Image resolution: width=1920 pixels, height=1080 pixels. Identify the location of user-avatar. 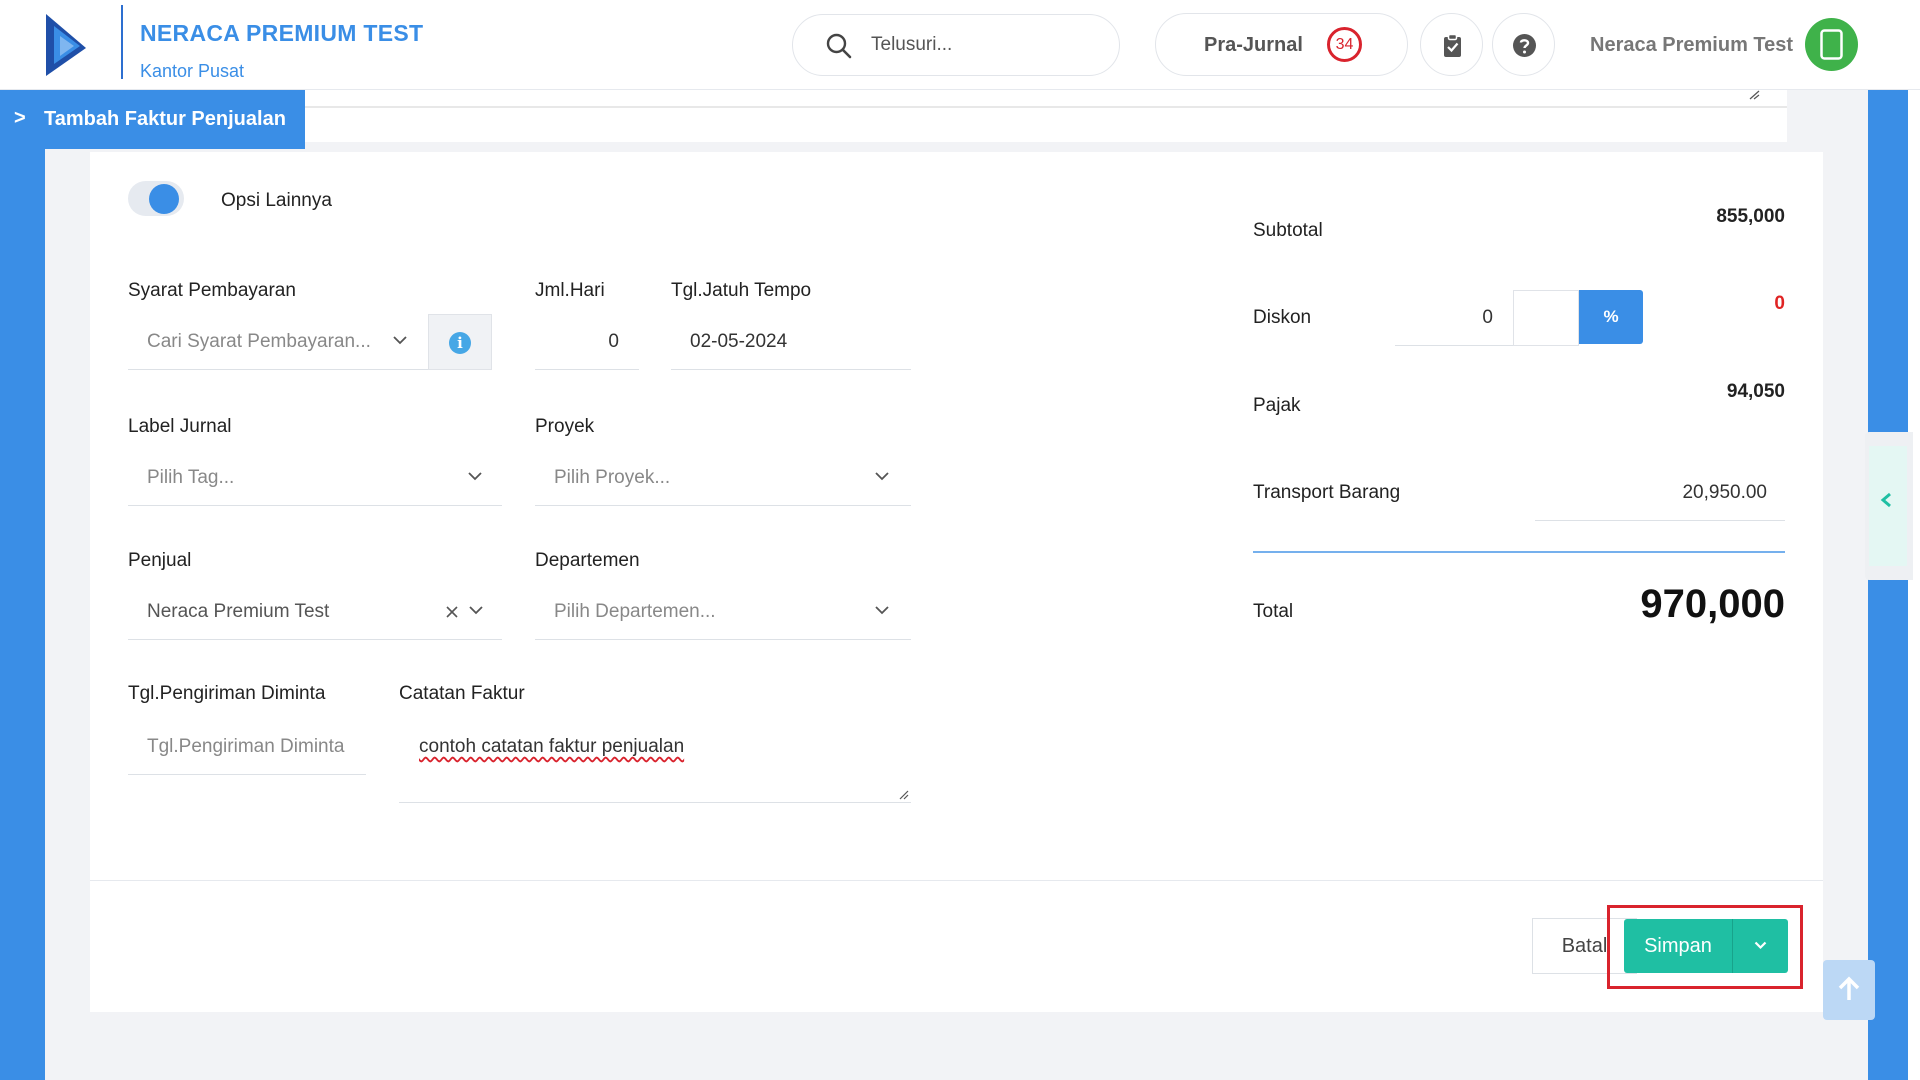
(1831, 44).